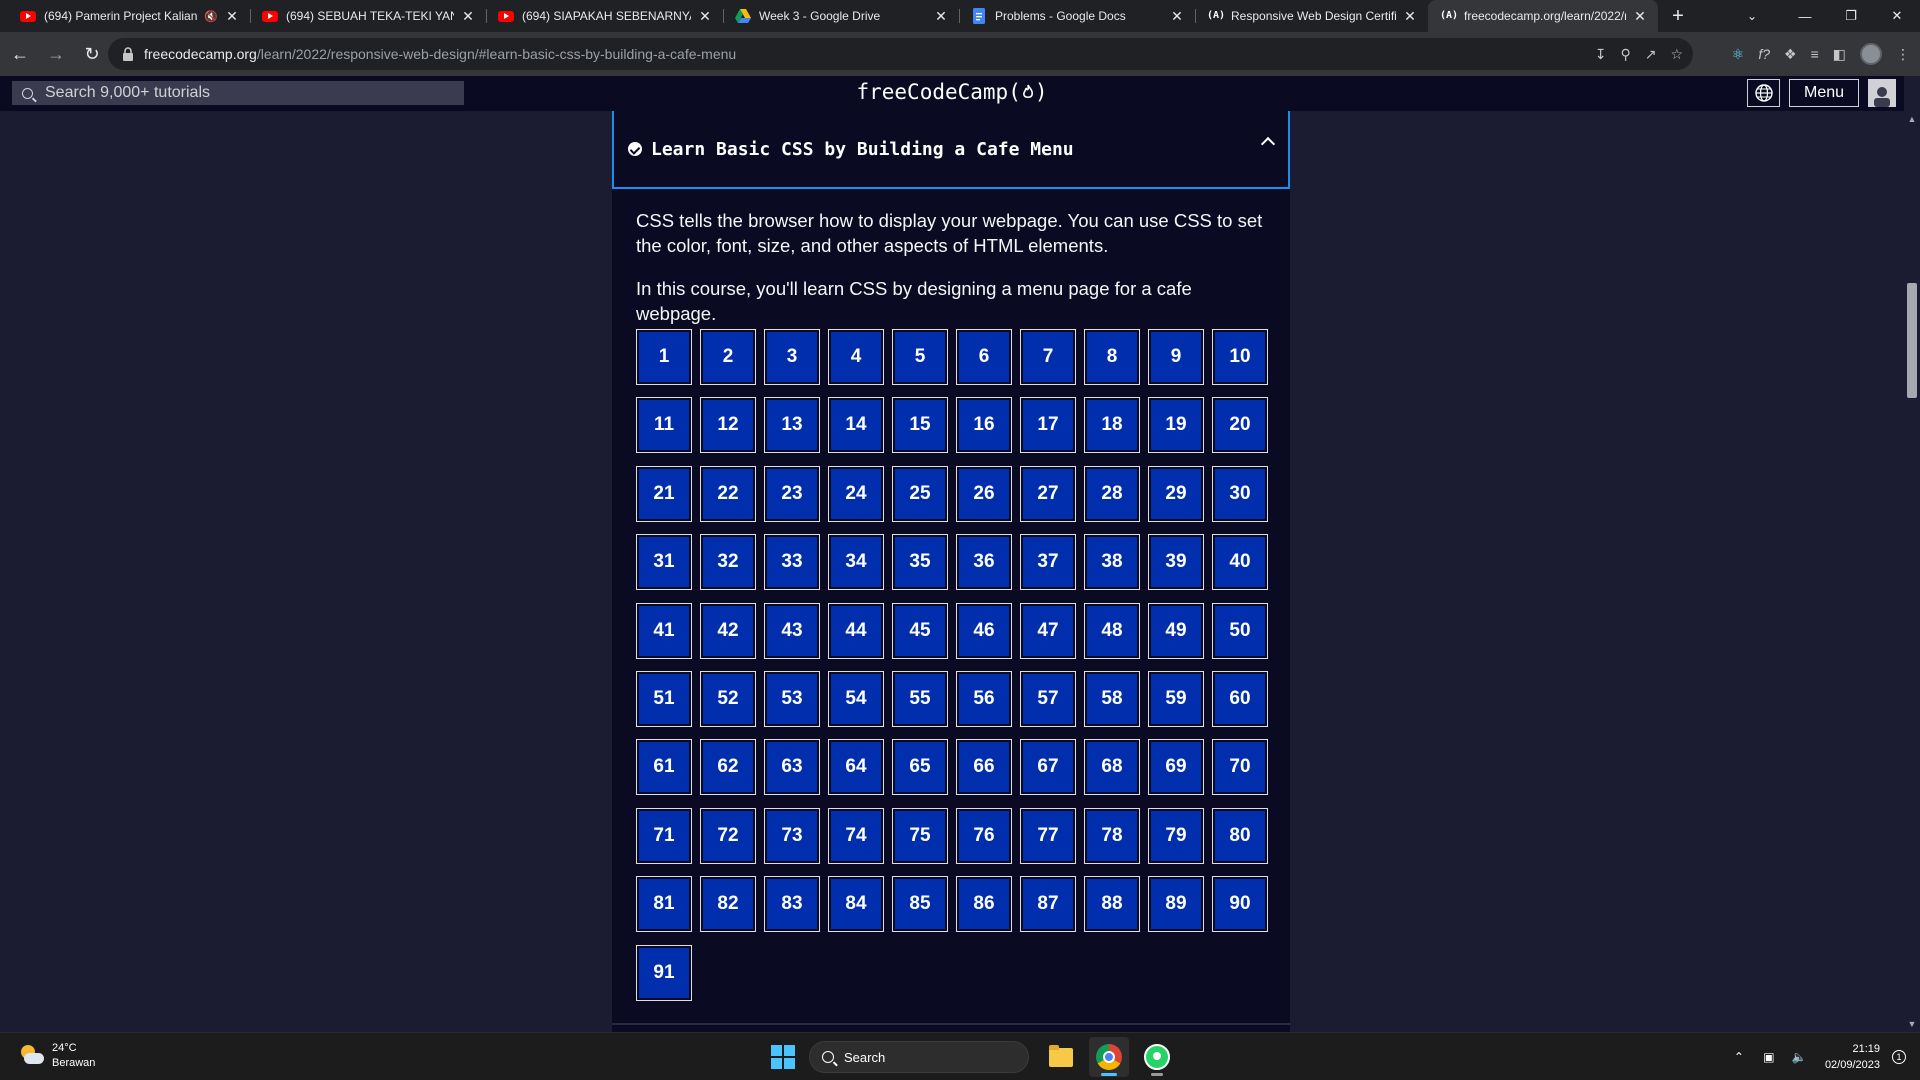 The height and width of the screenshot is (1080, 1920). What do you see at coordinates (664, 698) in the screenshot?
I see `step-button: 51` at bounding box center [664, 698].